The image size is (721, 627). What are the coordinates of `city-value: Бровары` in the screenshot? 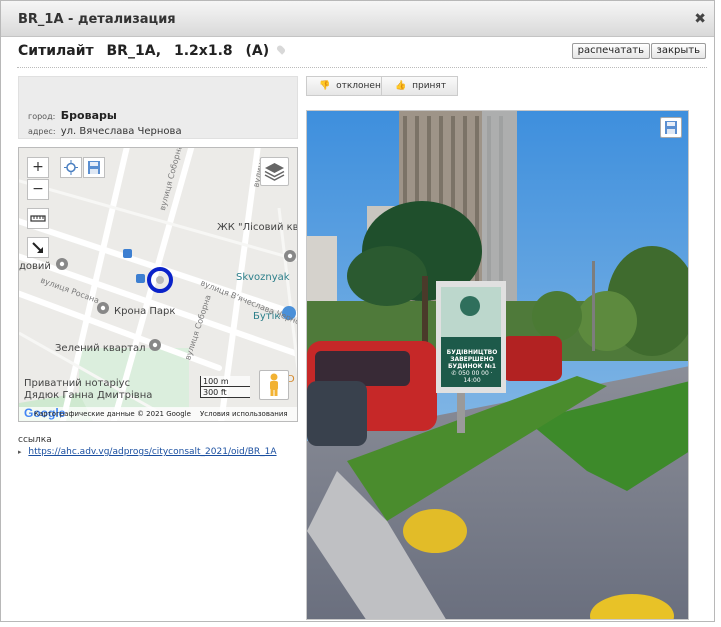 It's located at (88, 115).